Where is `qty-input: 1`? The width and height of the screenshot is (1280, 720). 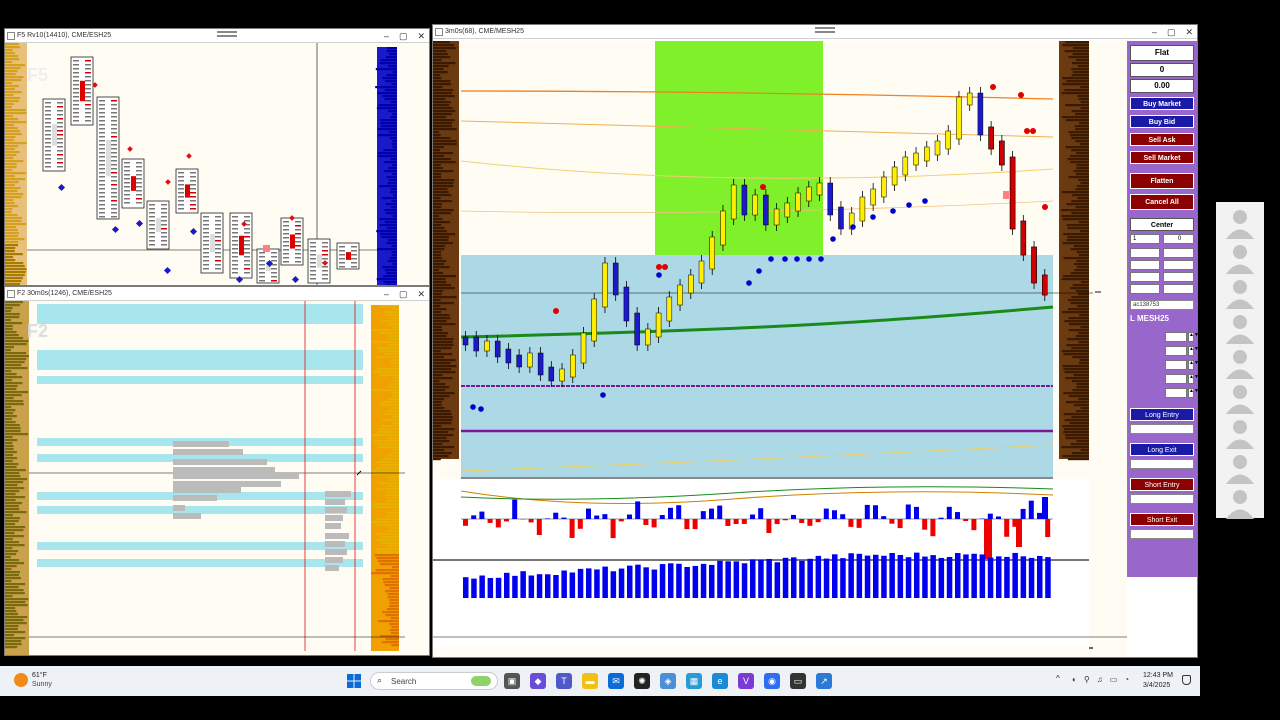 qty-input: 1 is located at coordinates (1145, 239).